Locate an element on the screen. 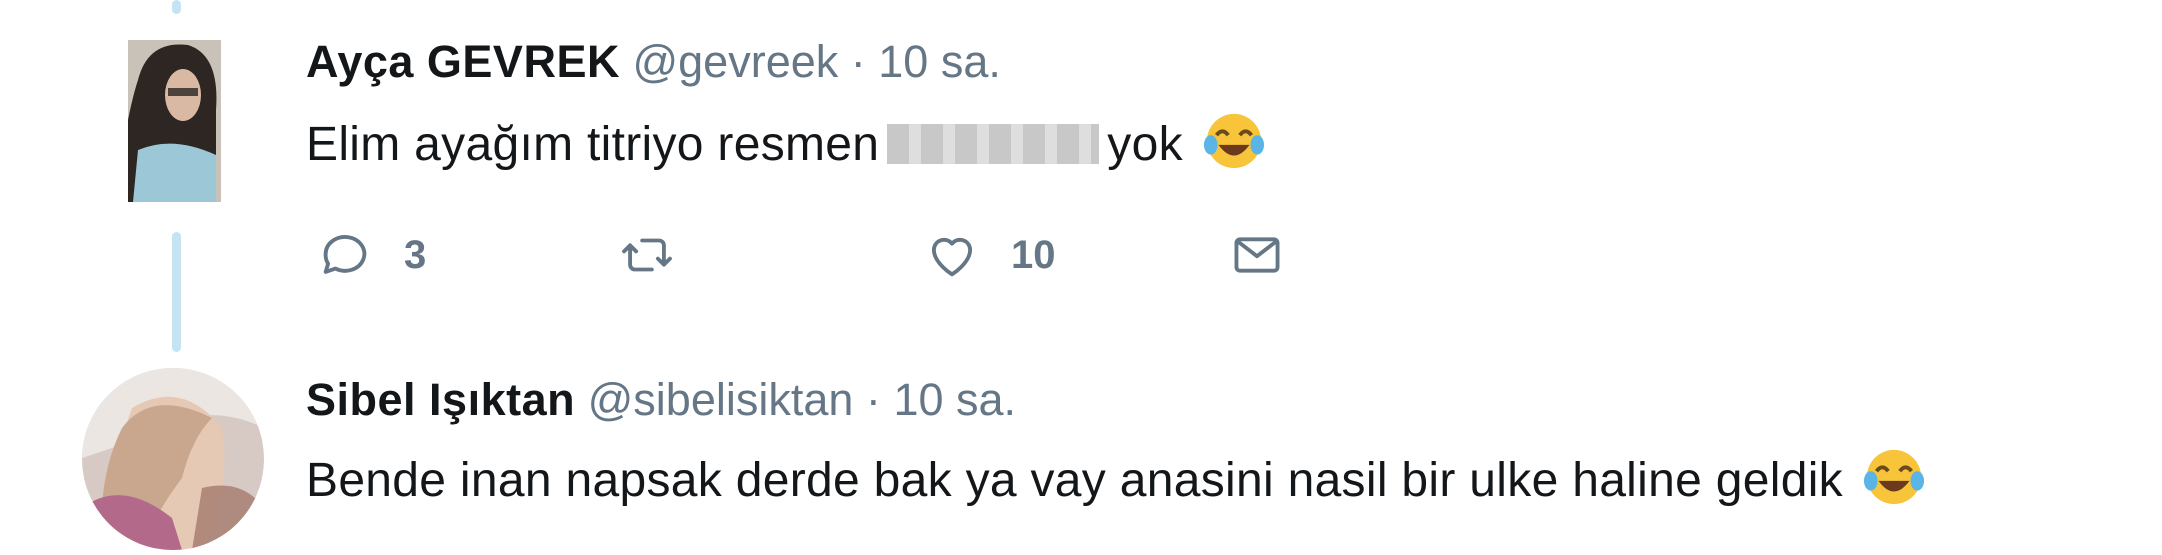  envelope-icon is located at coordinates (1257, 255).